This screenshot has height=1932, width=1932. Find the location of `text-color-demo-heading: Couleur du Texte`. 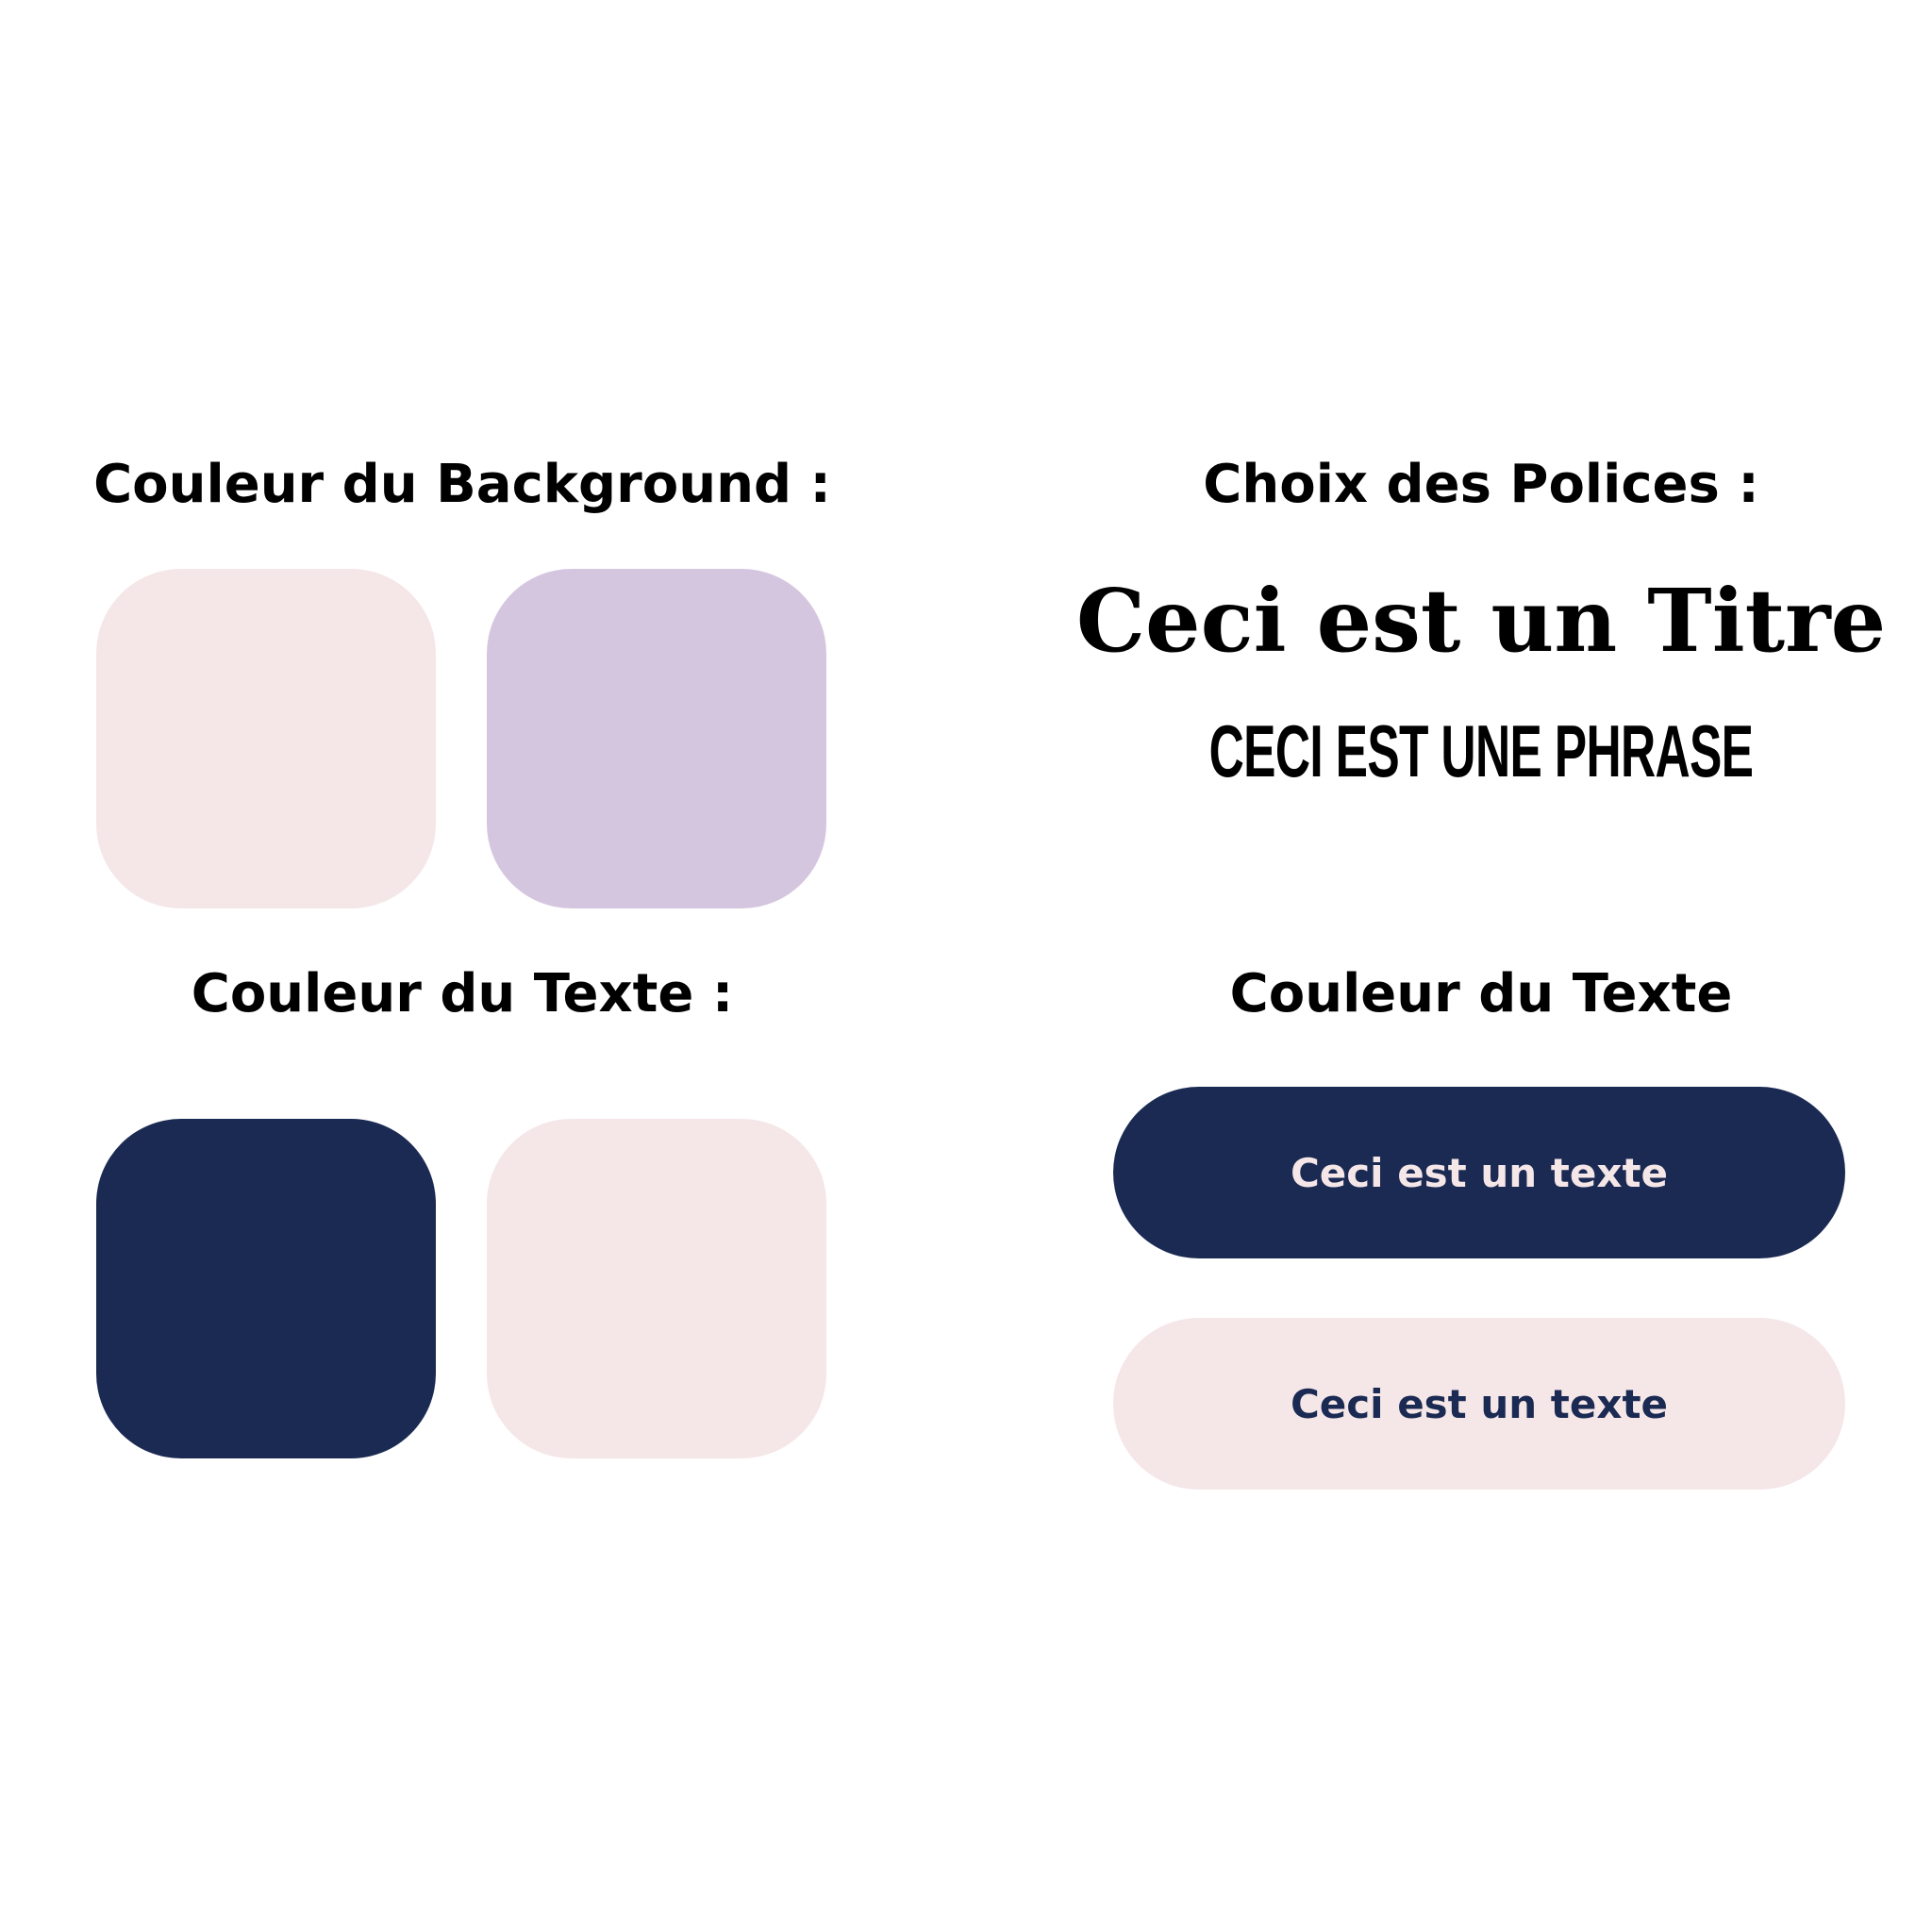

text-color-demo-heading: Couleur du Texte is located at coordinates (1481, 994).